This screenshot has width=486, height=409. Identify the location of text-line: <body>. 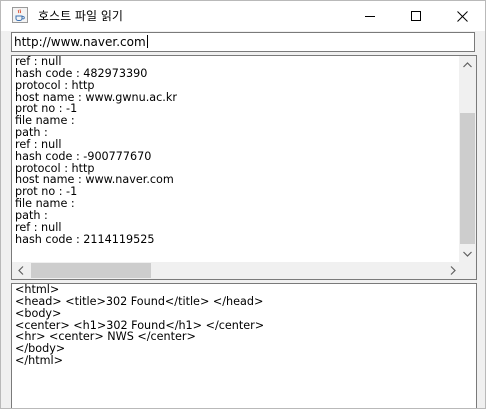
(38, 313).